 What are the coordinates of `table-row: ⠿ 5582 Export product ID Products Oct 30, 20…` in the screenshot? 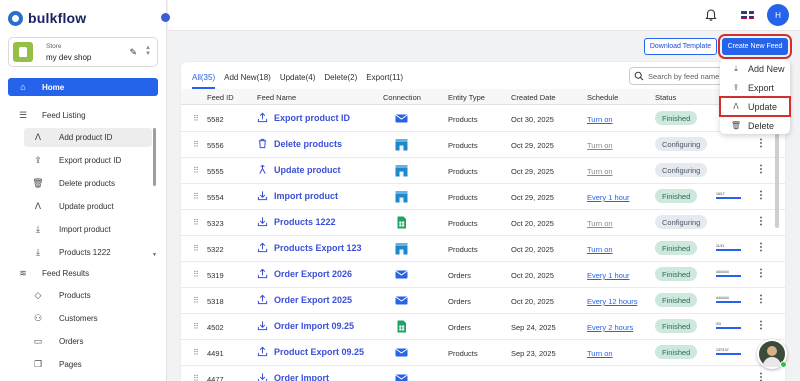 It's located at (483, 119).